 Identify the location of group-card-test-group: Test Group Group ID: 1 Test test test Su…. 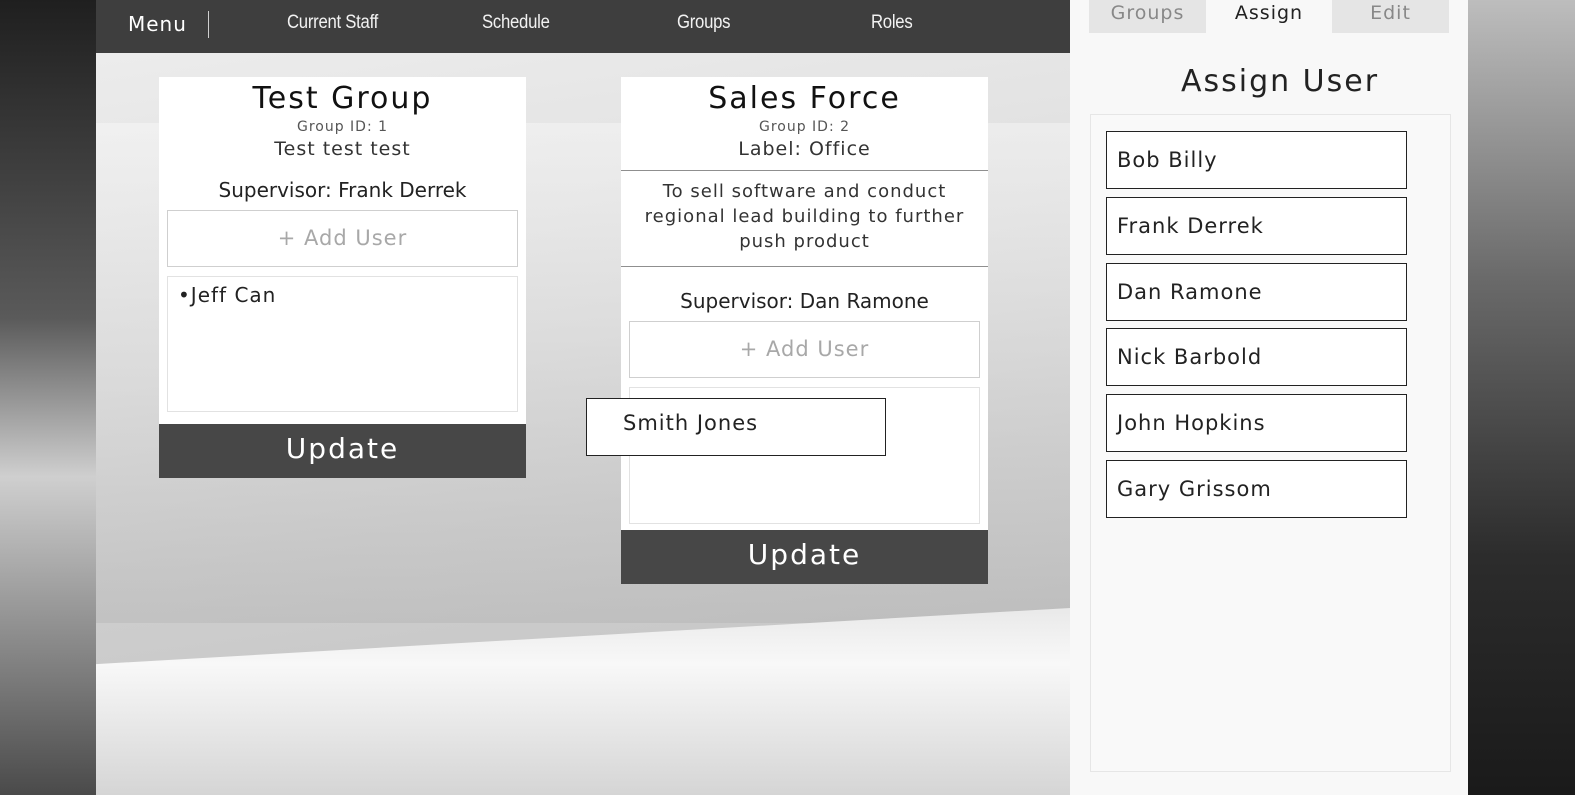
(342, 277).